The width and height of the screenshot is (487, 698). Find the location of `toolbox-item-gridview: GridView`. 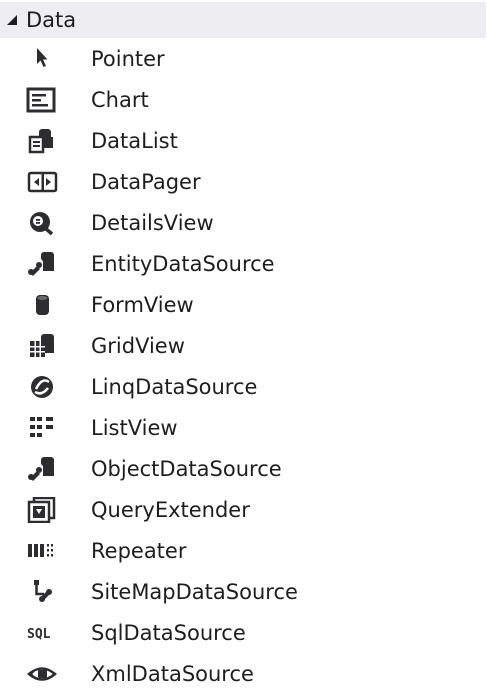

toolbox-item-gridview: GridView is located at coordinates (243, 345).